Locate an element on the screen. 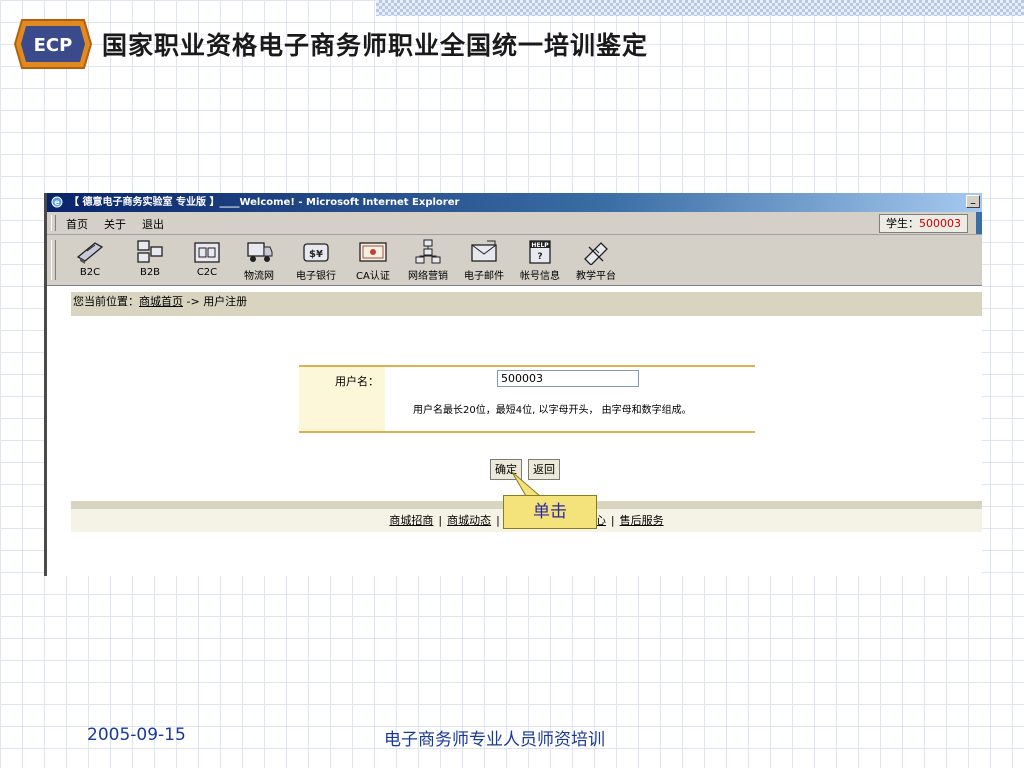  toolbar-item-email: 电子邮件 is located at coordinates (484, 260).